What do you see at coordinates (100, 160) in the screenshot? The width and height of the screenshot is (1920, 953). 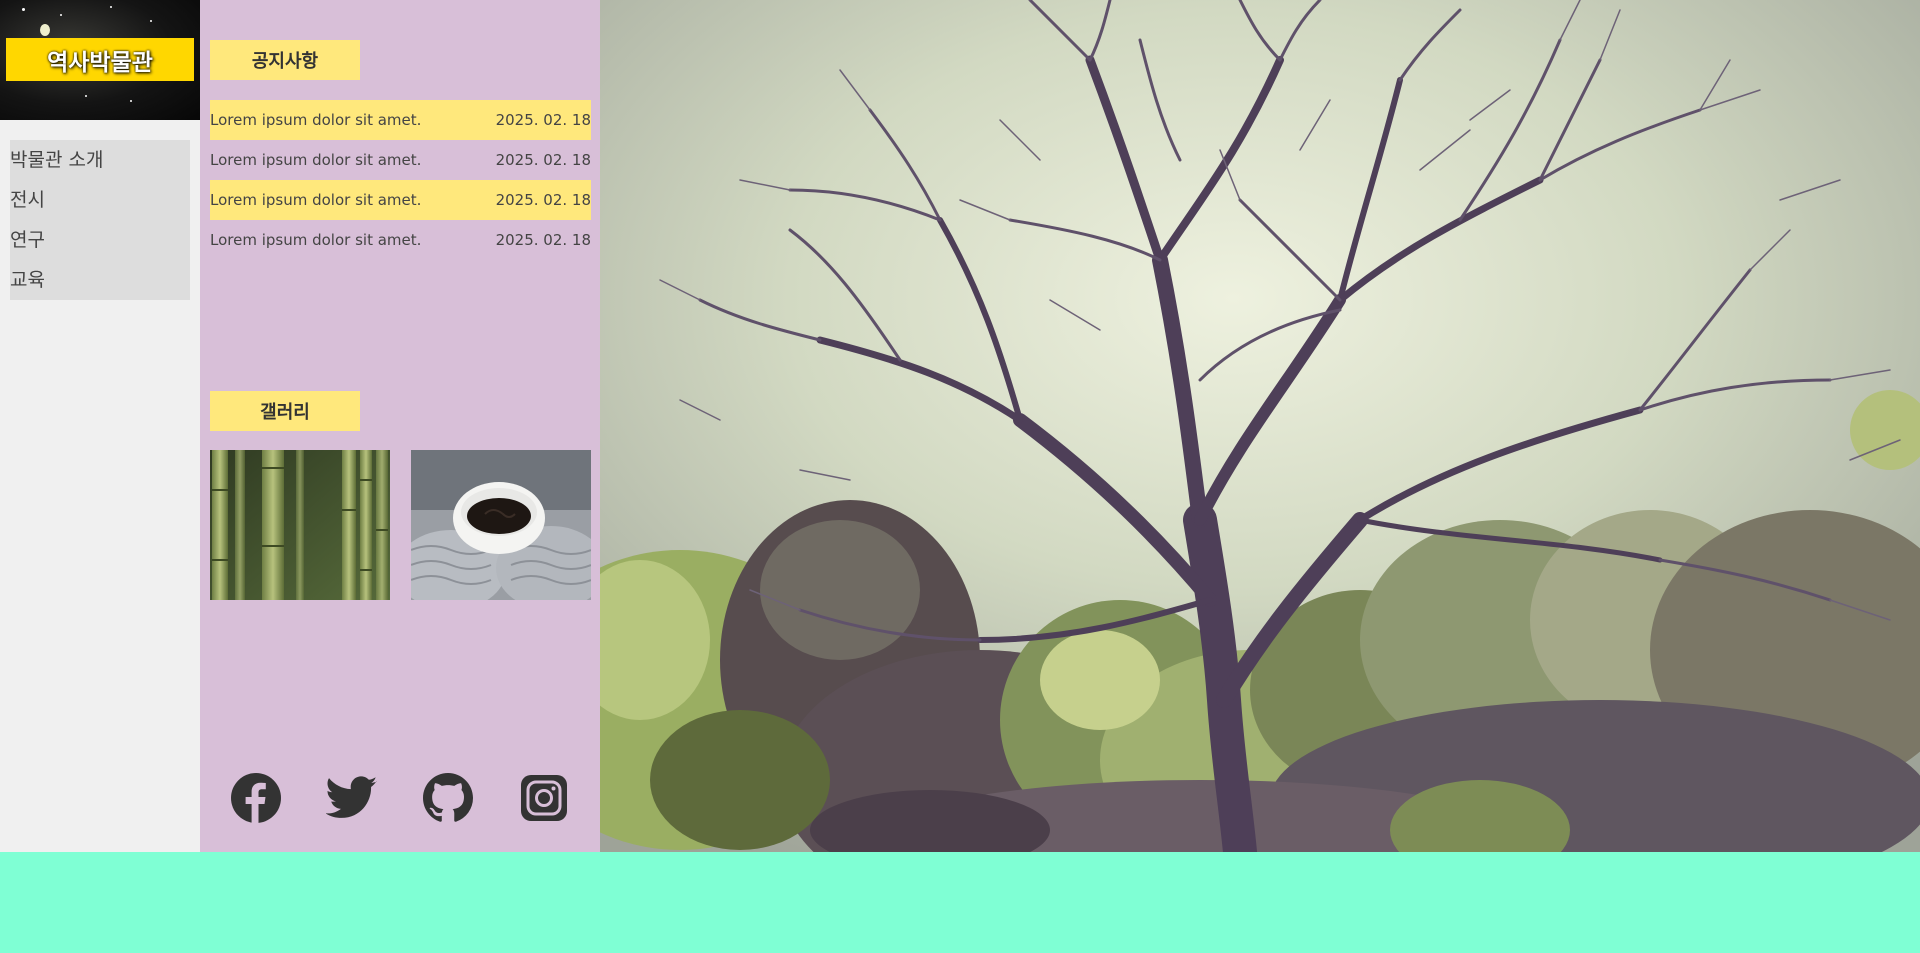 I see `menu-item-about: 박물관 소개` at bounding box center [100, 160].